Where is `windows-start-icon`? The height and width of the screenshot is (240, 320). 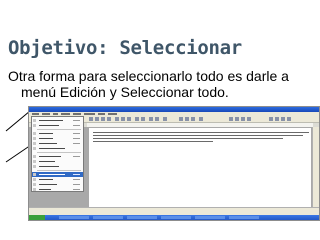
windows-start-icon is located at coordinates (37, 217).